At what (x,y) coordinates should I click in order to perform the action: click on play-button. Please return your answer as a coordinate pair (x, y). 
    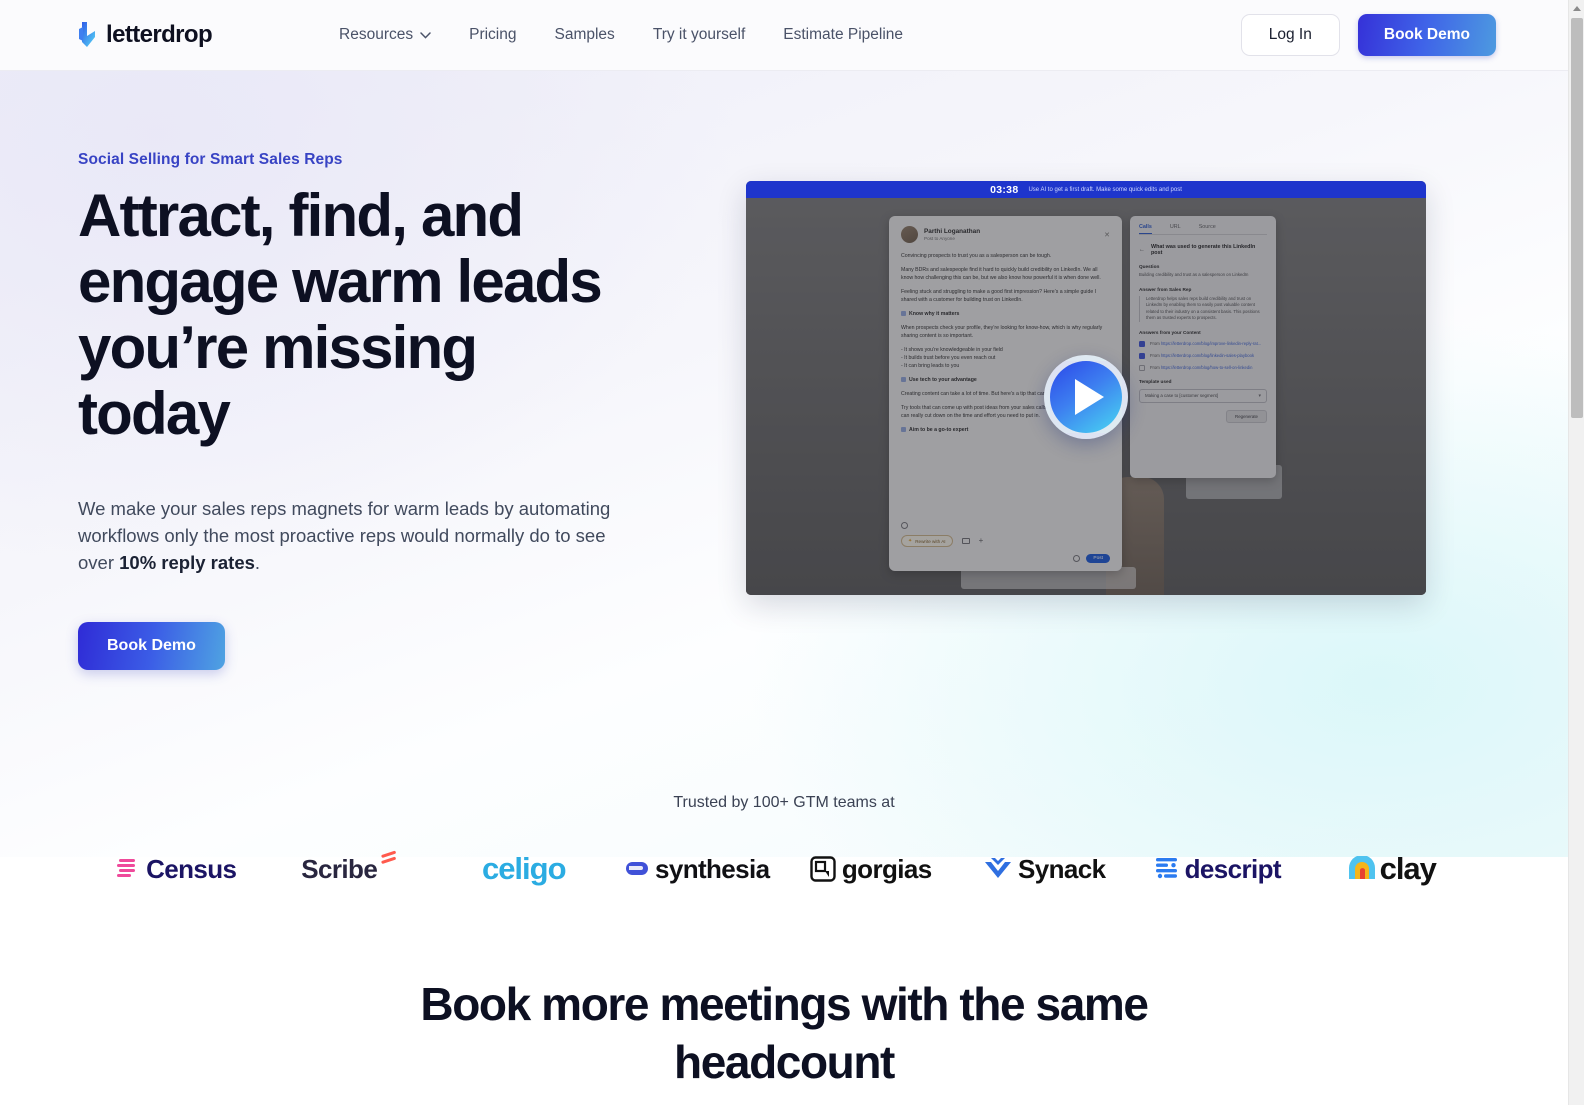
    Looking at the image, I should click on (1086, 396).